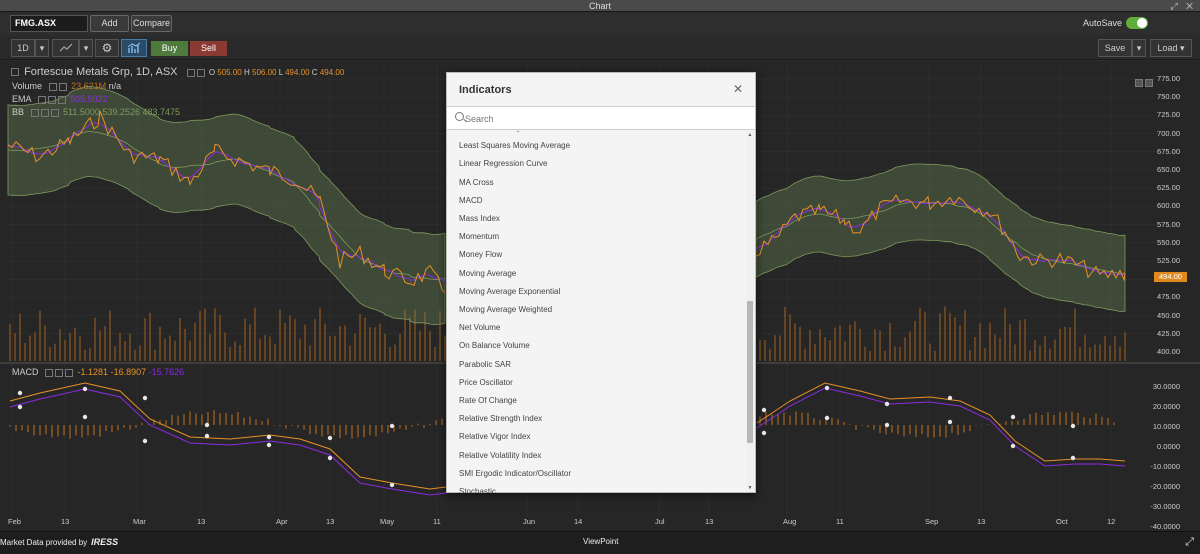  I want to click on indicator-item: MACD, so click(471, 200).